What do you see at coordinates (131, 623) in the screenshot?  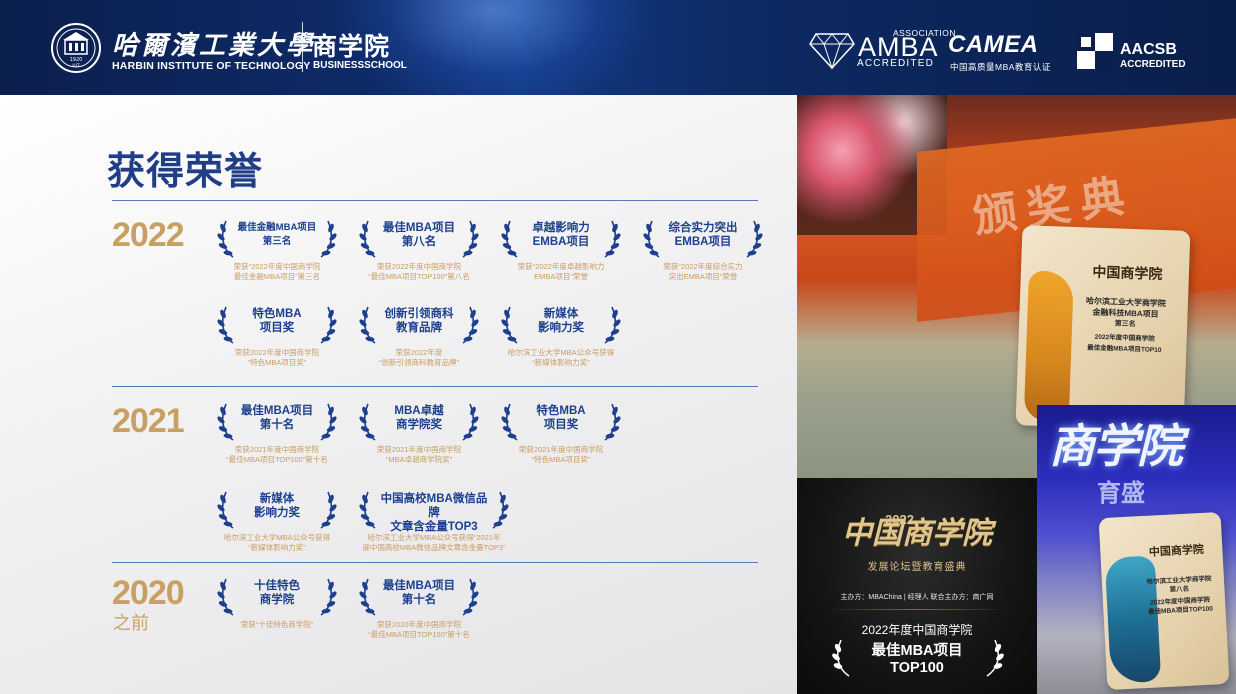 I see `year-sublabel-before: 之前` at bounding box center [131, 623].